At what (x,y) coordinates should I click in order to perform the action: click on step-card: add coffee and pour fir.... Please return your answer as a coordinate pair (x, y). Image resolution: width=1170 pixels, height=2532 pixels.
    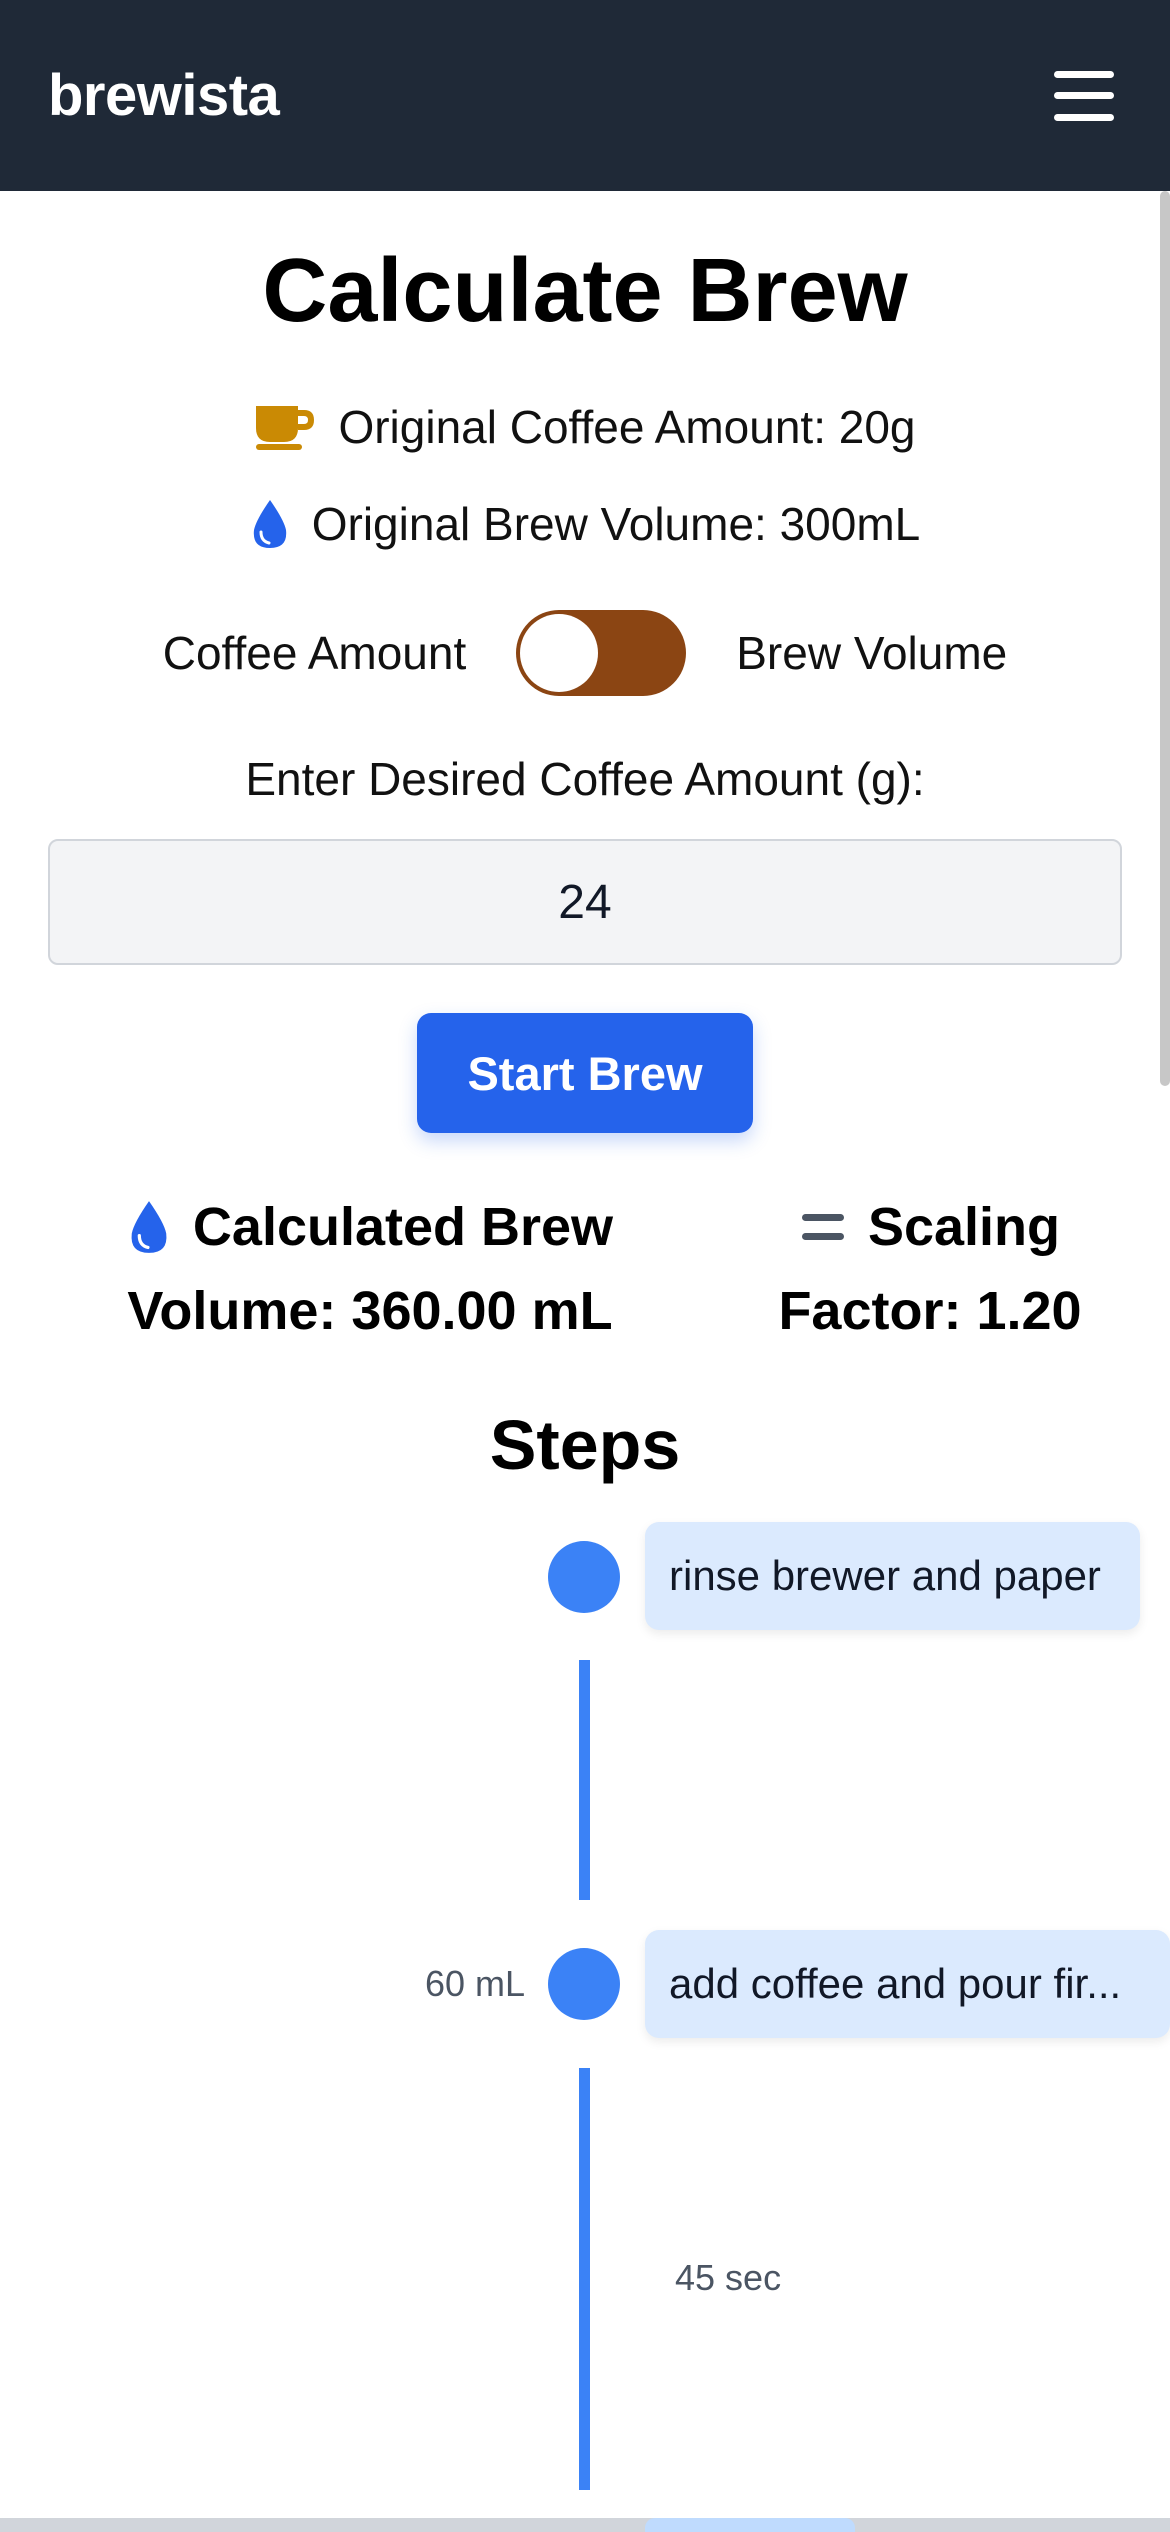
    Looking at the image, I should click on (907, 1984).